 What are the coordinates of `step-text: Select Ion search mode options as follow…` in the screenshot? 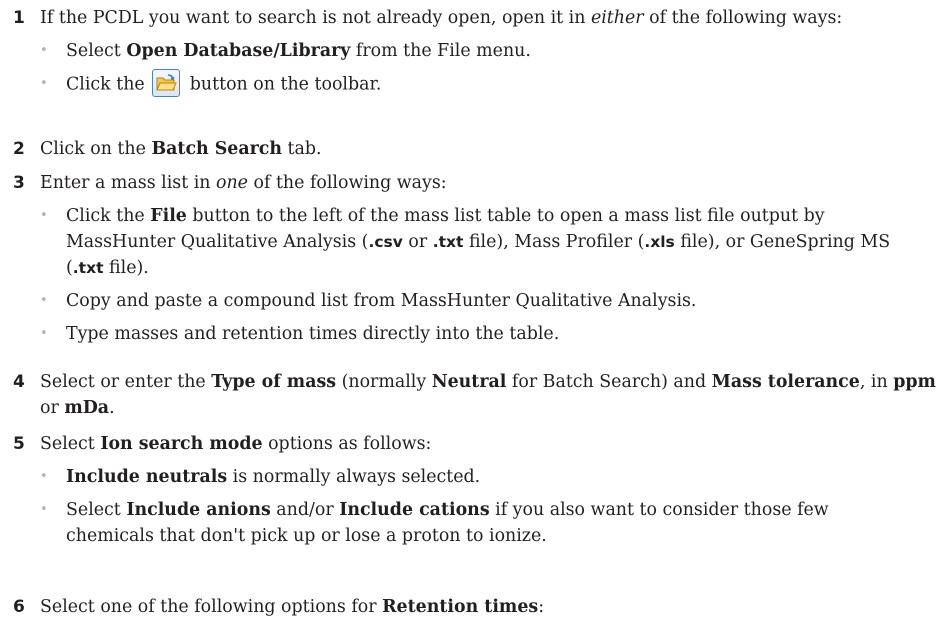 It's located at (236, 444).